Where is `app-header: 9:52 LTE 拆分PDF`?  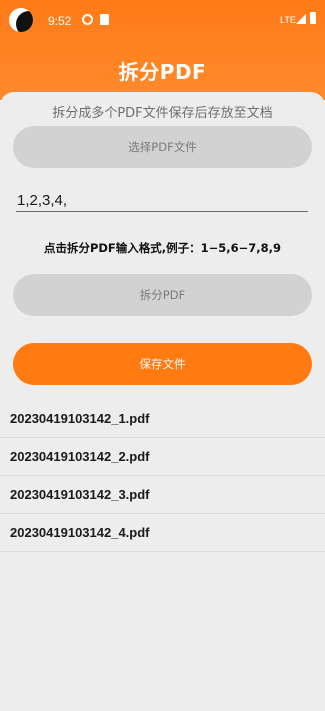
app-header: 9:52 LTE 拆分PDF is located at coordinates (162, 50).